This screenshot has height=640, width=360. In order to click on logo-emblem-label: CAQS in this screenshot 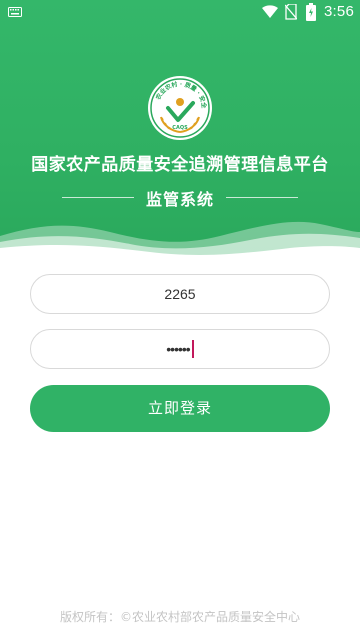, I will do `click(180, 128)`.